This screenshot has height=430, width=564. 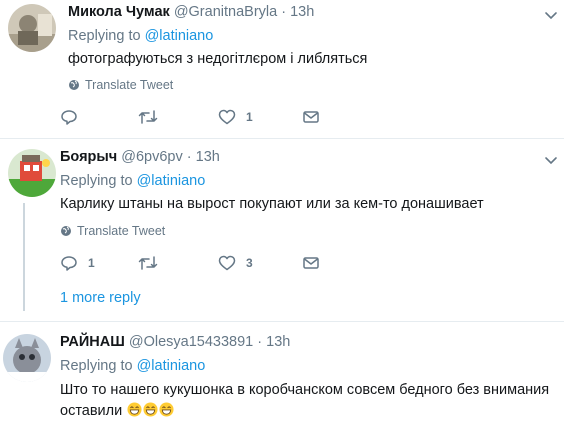 I want to click on like-count: 3, so click(x=249, y=263).